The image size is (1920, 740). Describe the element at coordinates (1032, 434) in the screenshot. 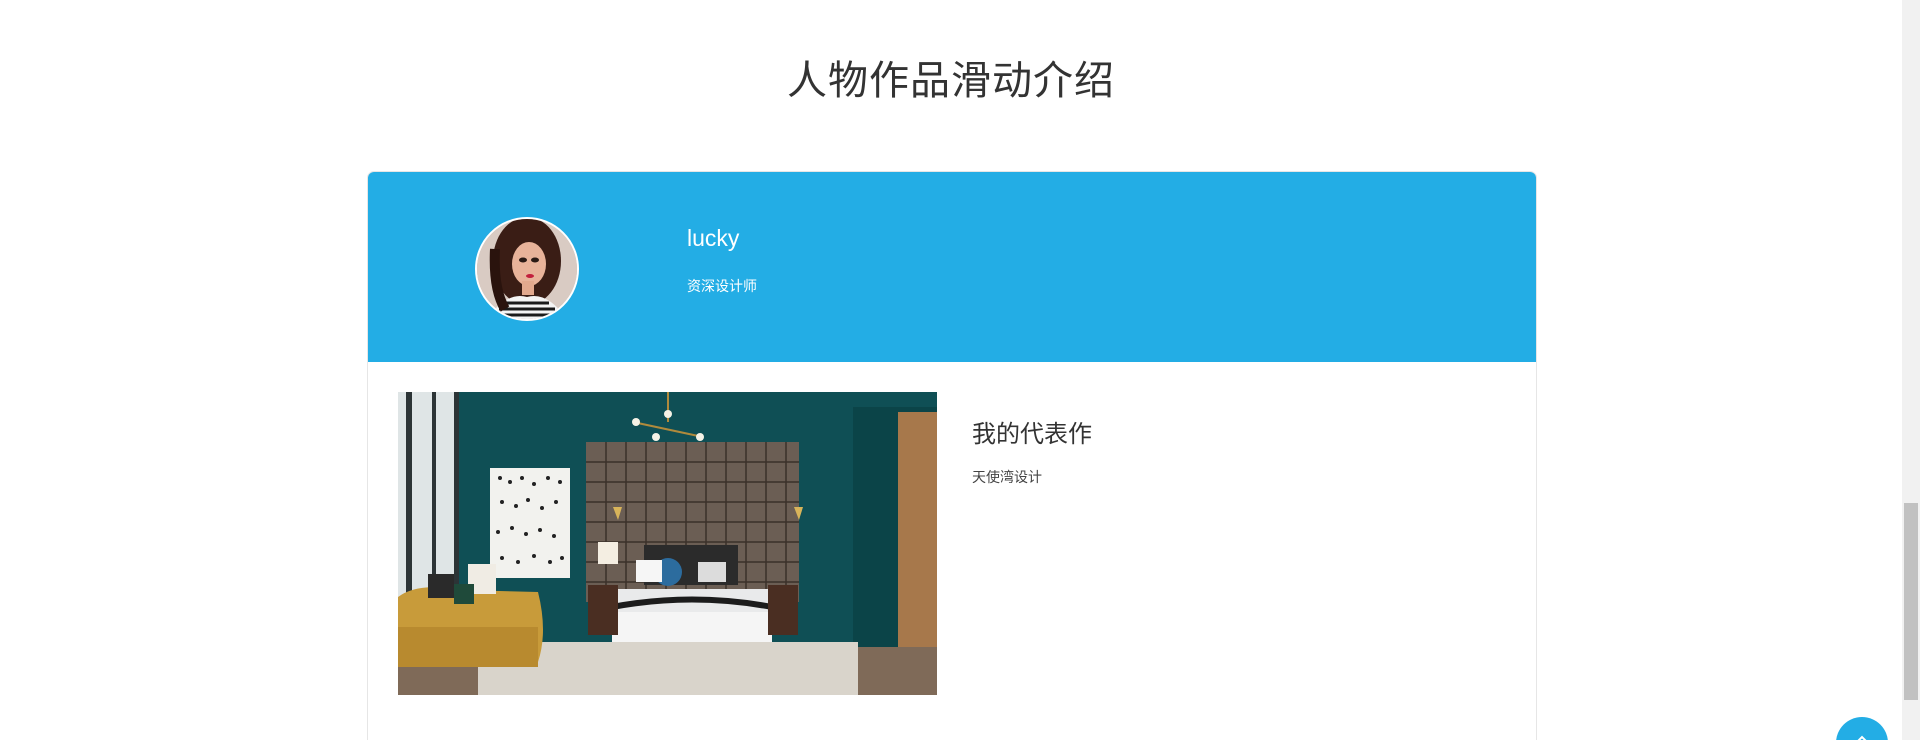

I see `work-title: 我的代表作` at that location.